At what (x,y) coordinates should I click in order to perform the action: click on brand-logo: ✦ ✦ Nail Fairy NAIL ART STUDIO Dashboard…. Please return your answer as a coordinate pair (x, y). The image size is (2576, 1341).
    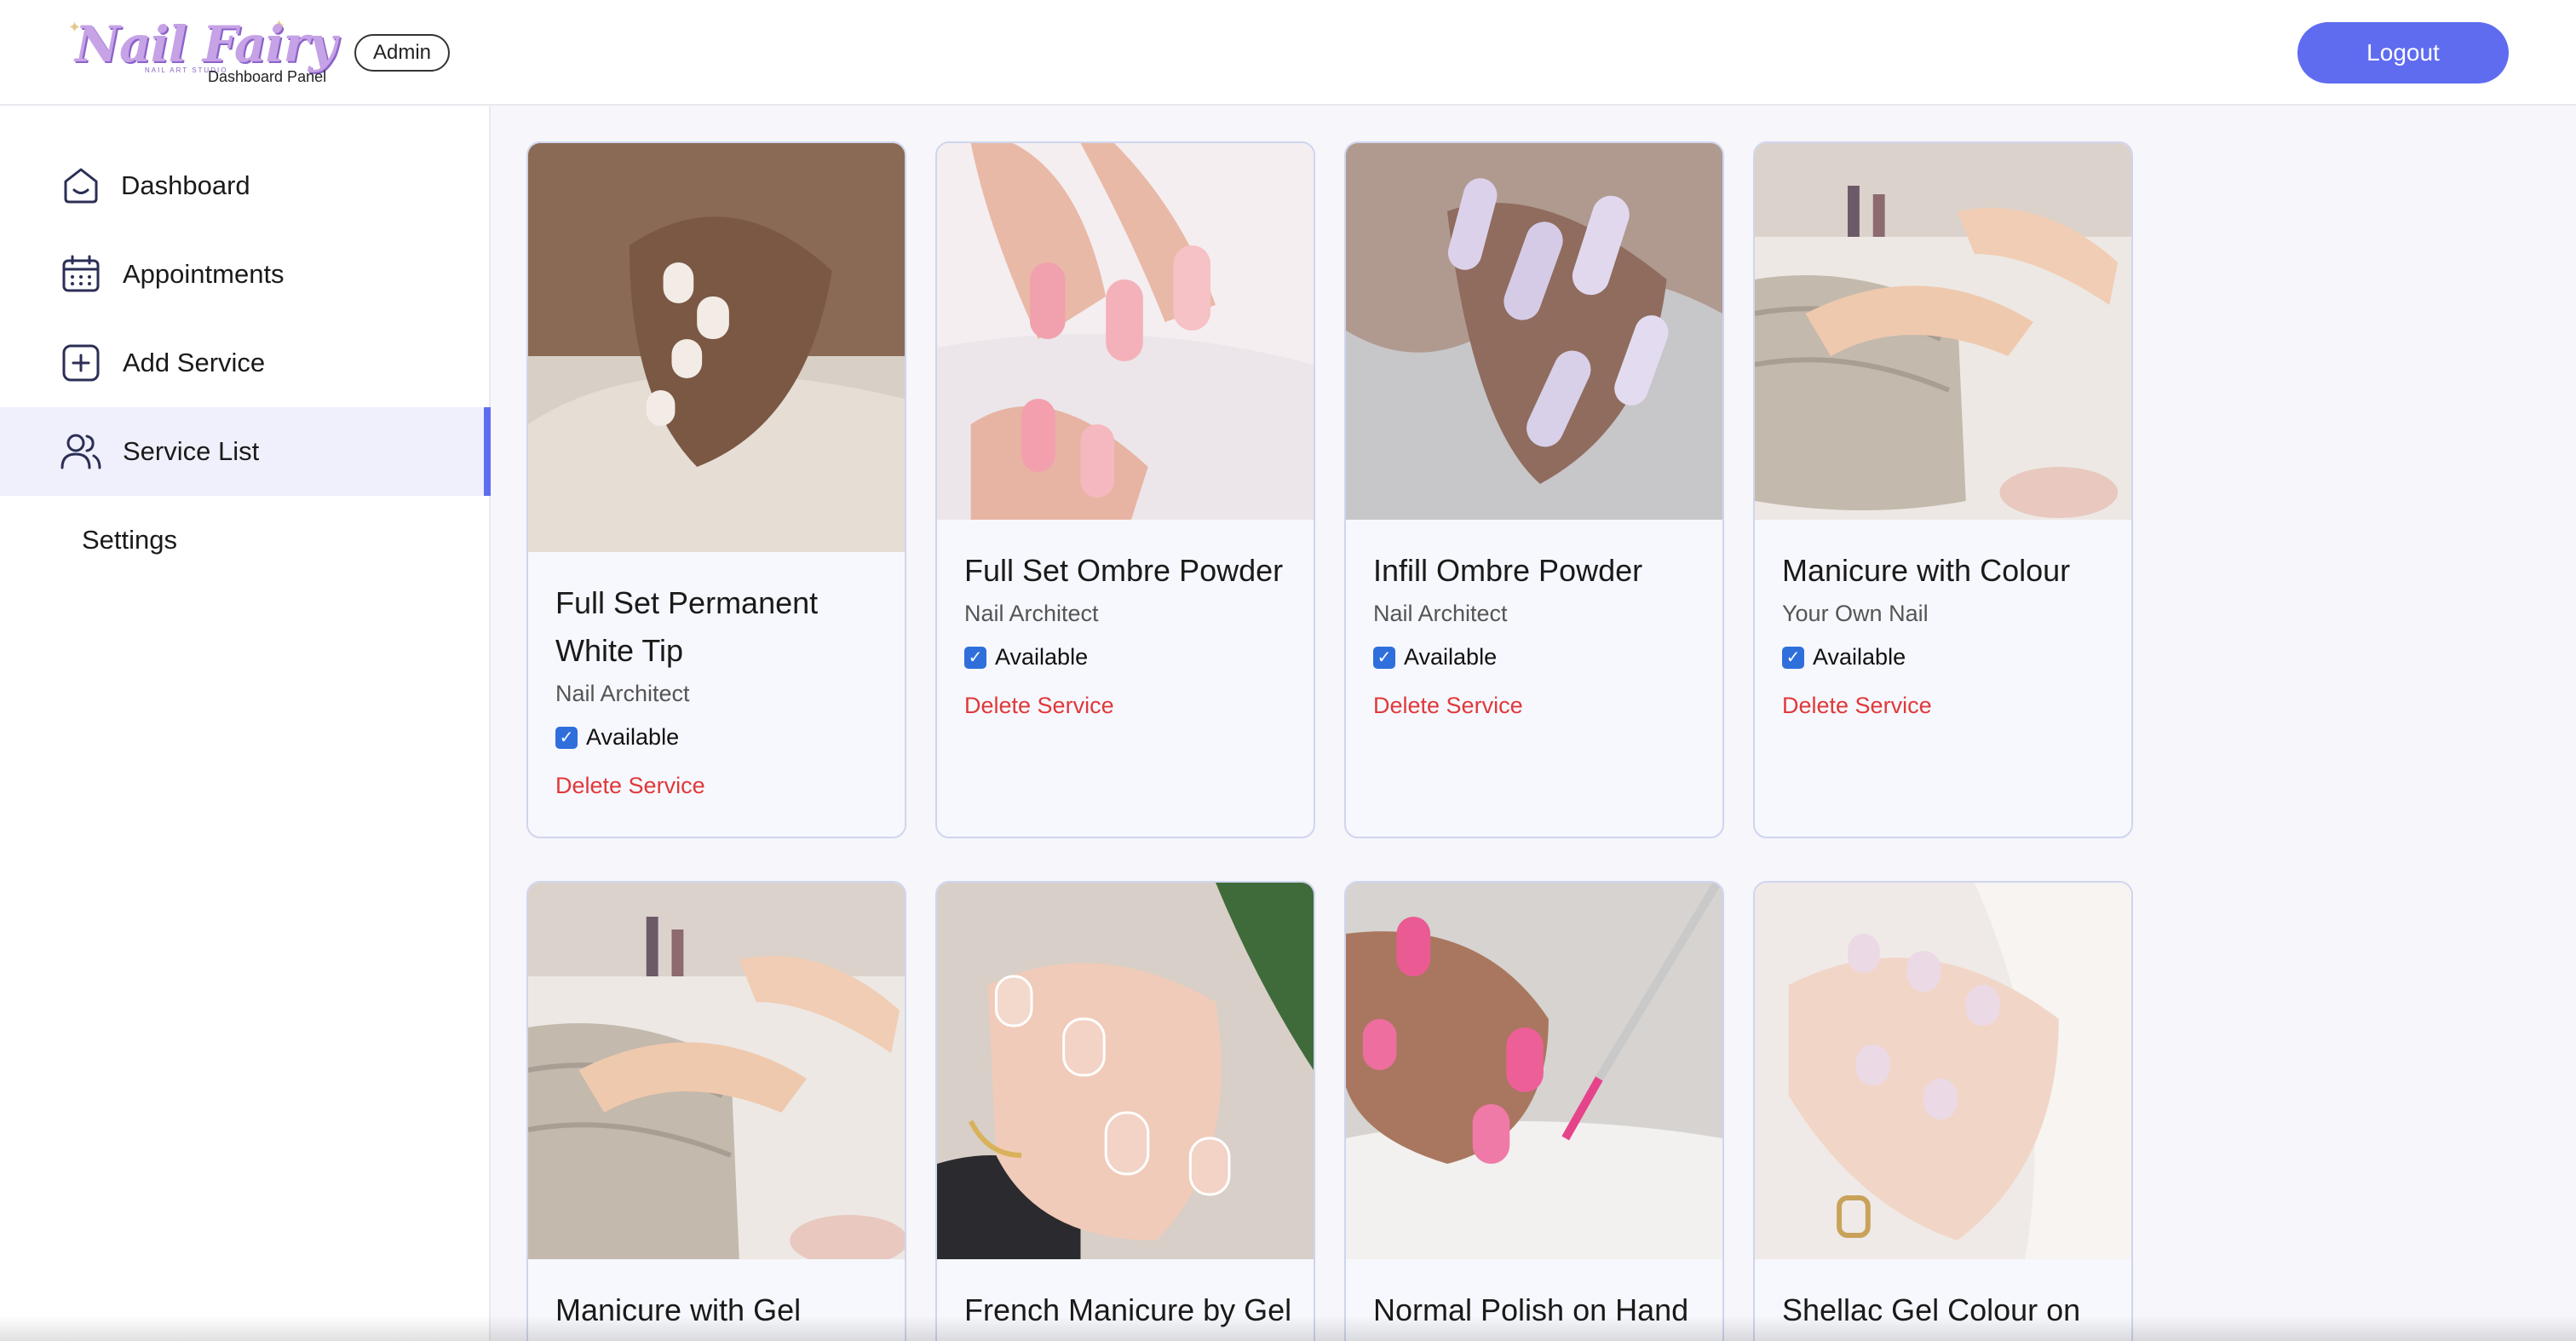
    Looking at the image, I should click on (204, 52).